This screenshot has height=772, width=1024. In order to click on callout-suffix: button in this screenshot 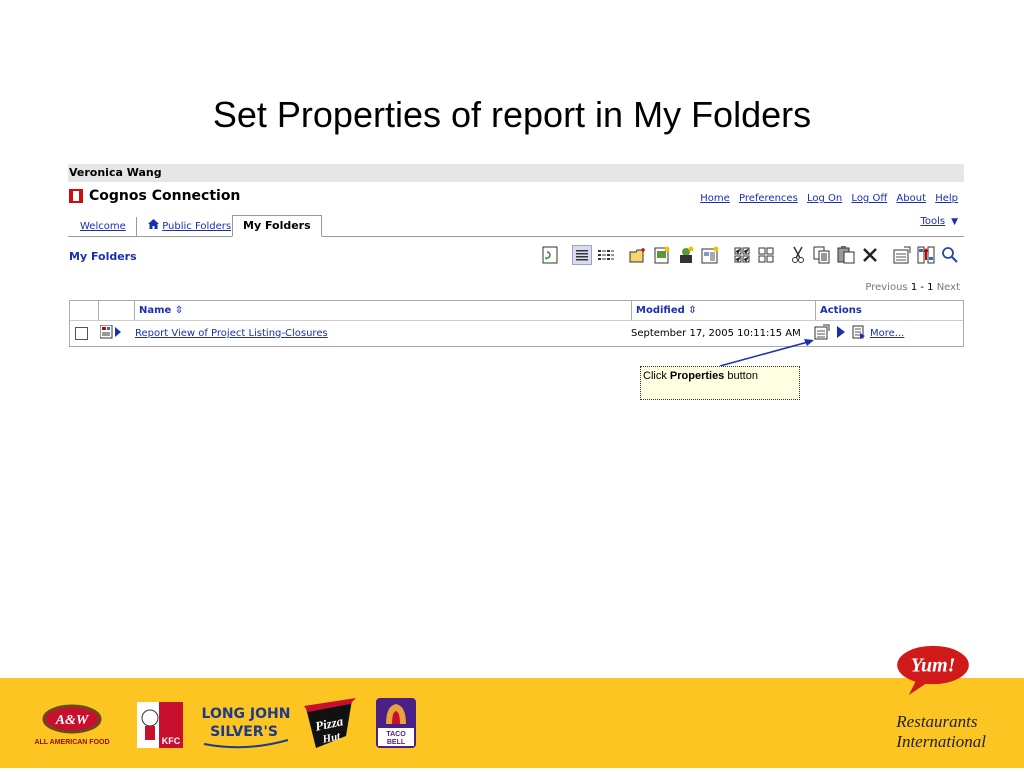, I will do `click(741, 376)`.